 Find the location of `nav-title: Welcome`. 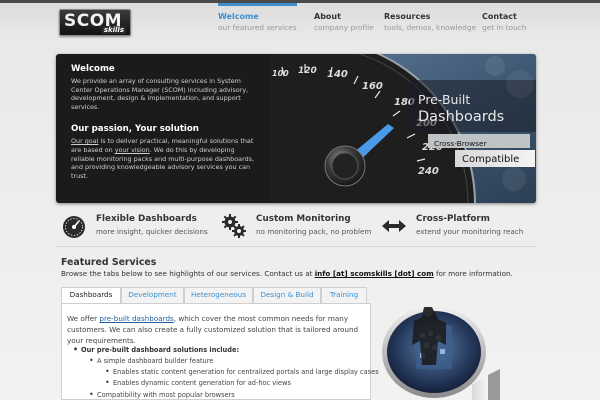

nav-title: Welcome is located at coordinates (238, 16).